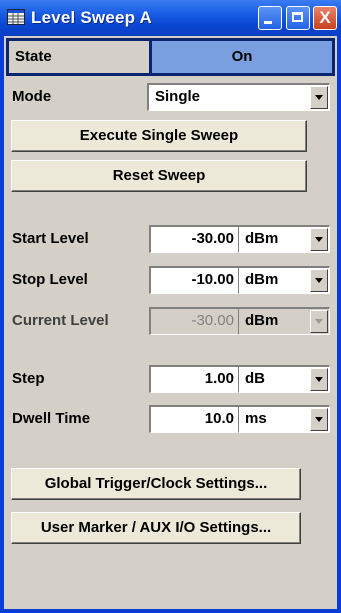  What do you see at coordinates (194, 239) in the screenshot?
I see `start-level-field: -30.00` at bounding box center [194, 239].